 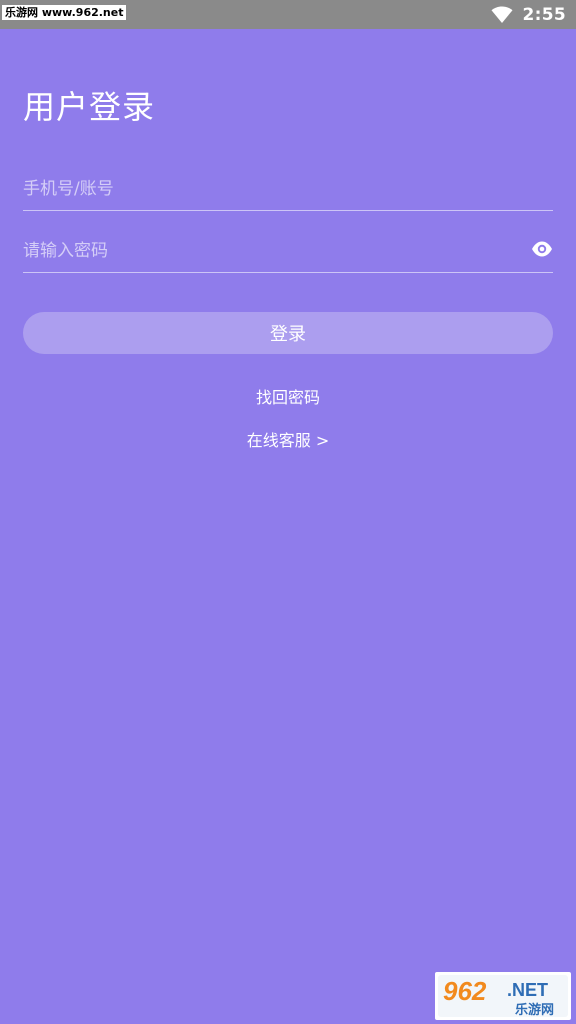 What do you see at coordinates (465, 991) in the screenshot?
I see `svg-text: 962` at bounding box center [465, 991].